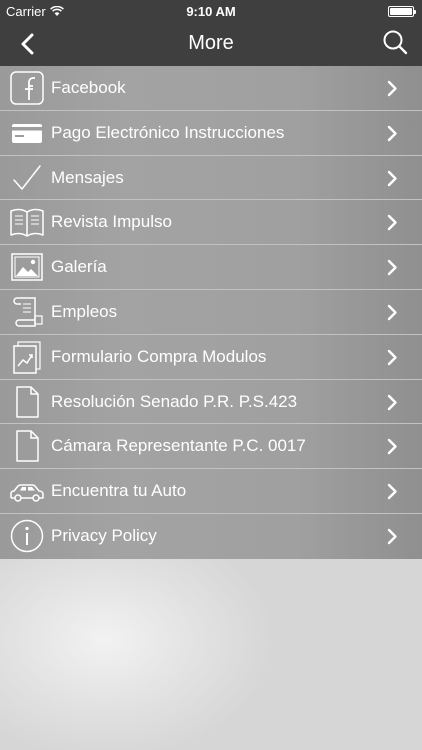 The height and width of the screenshot is (750, 422). Describe the element at coordinates (159, 356) in the screenshot. I see `menu-item-label: Formulario Compra Modulos` at that location.